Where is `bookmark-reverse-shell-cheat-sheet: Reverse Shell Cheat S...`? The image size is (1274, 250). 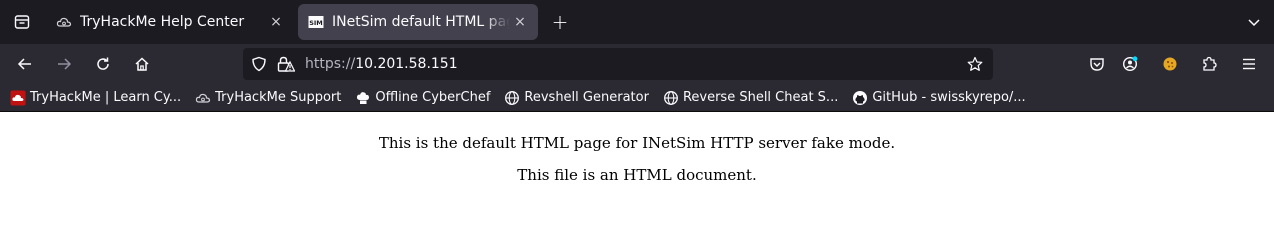
bookmark-reverse-shell-cheat-sheet: Reverse Shell Cheat S... is located at coordinates (750, 98).